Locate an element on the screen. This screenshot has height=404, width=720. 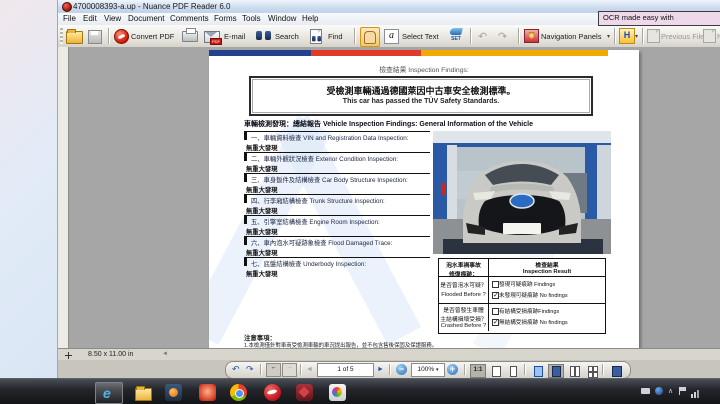
app-icon is located at coordinates (67, 7).